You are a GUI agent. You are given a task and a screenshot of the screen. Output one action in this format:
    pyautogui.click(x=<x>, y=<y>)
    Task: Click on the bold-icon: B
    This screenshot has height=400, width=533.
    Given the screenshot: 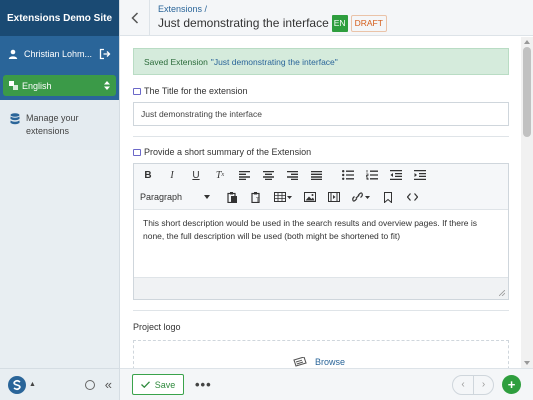 What is the action you would take?
    pyautogui.click(x=148, y=175)
    